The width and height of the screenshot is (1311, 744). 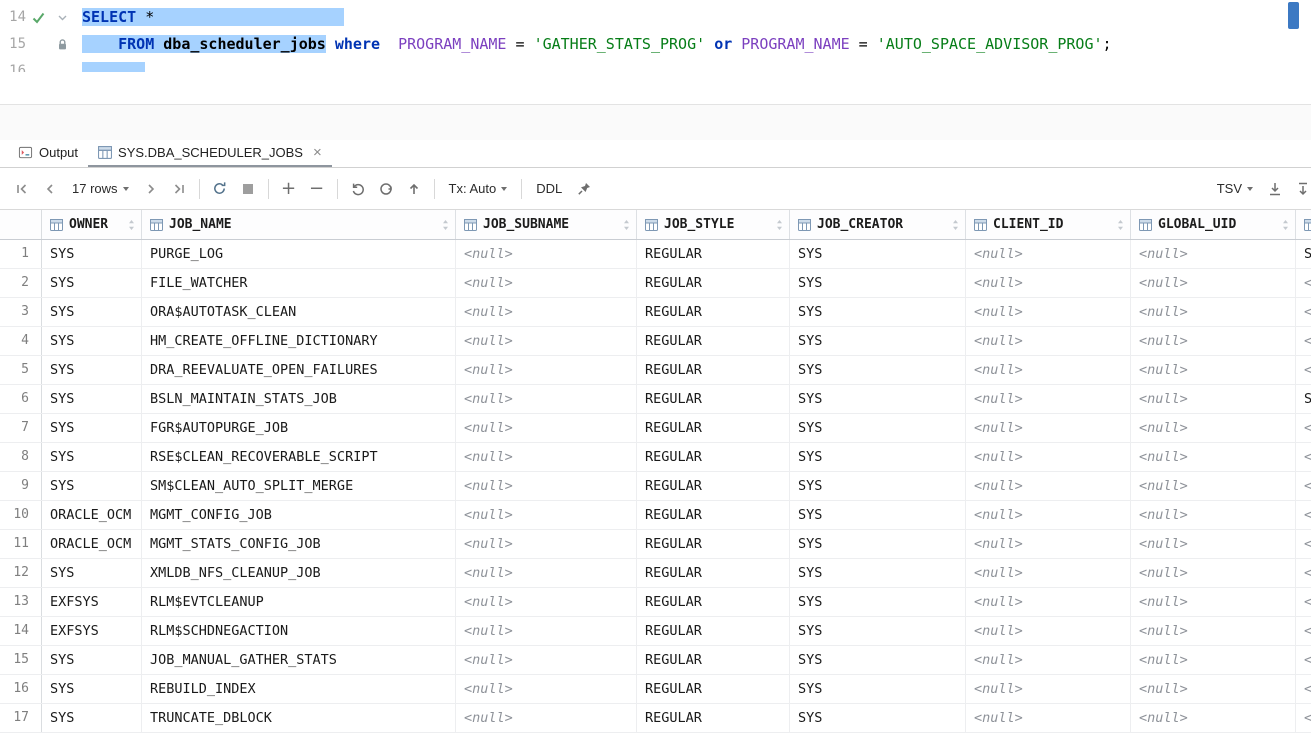 I want to click on table-cell: BSLN_MAINTAIN_STATS_JOB, so click(x=299, y=399).